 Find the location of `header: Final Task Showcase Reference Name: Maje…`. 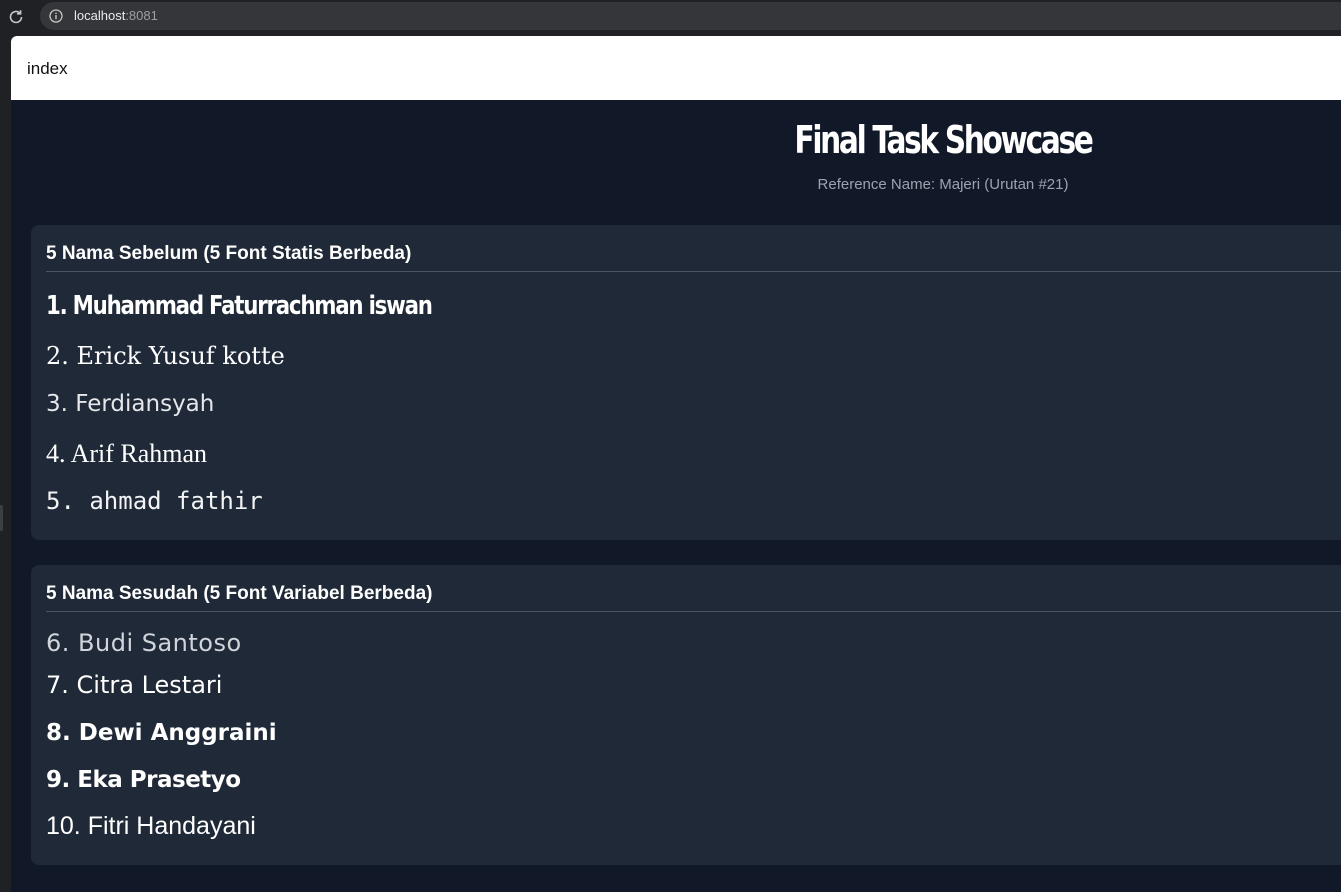

header: Final Task Showcase Reference Name: Maje… is located at coordinates (676, 162).